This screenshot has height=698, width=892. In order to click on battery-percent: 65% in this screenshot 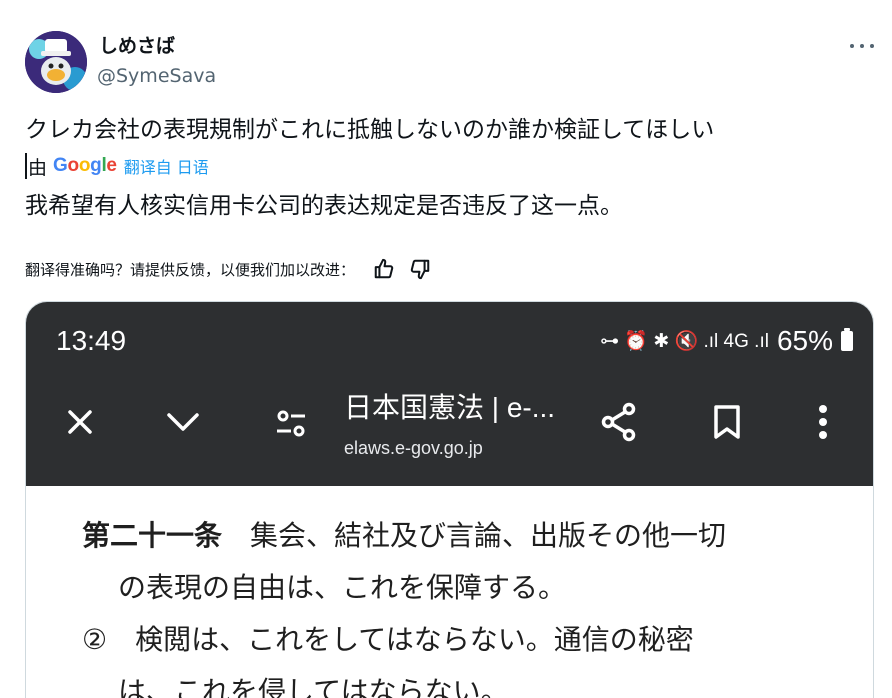, I will do `click(804, 340)`.